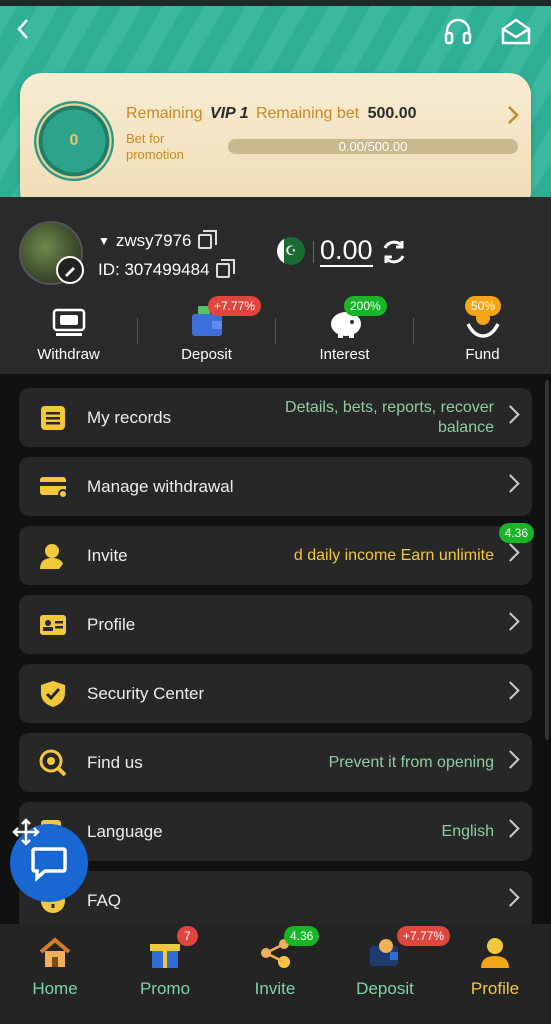 The image size is (551, 1024). Describe the element at coordinates (275, 831) in the screenshot. I see `menu-item-language: Language English` at that location.